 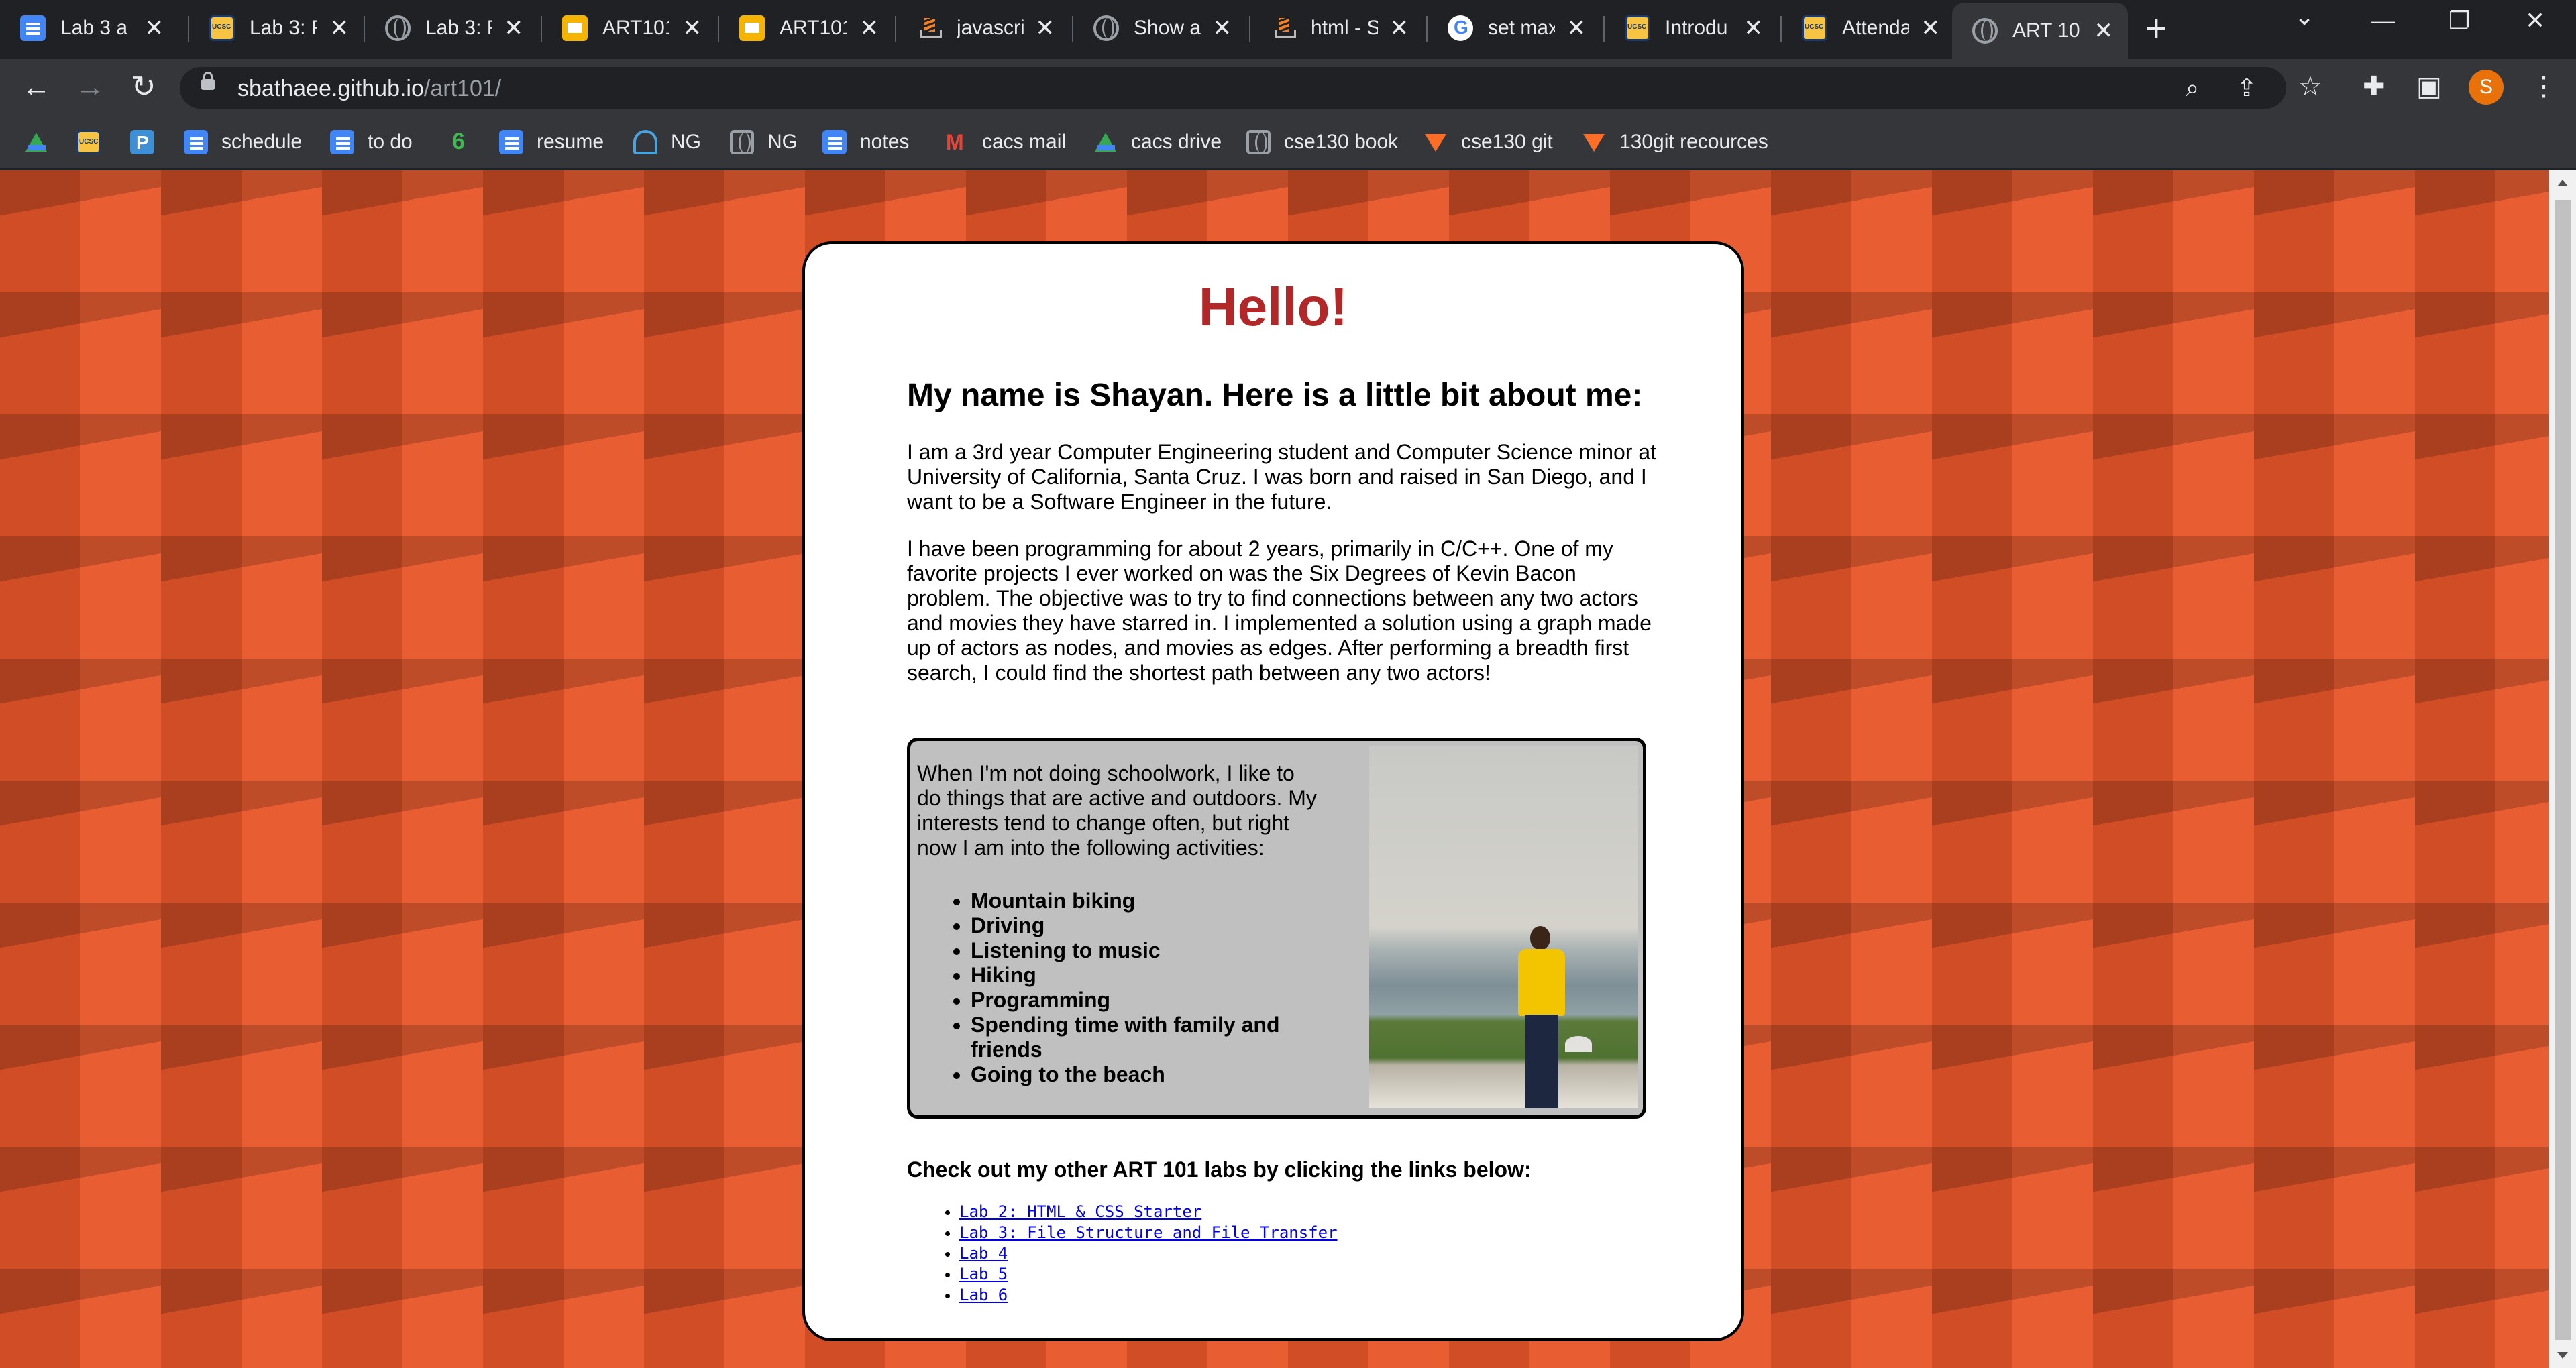 I want to click on side-panel-icon: ▣, so click(x=2429, y=86).